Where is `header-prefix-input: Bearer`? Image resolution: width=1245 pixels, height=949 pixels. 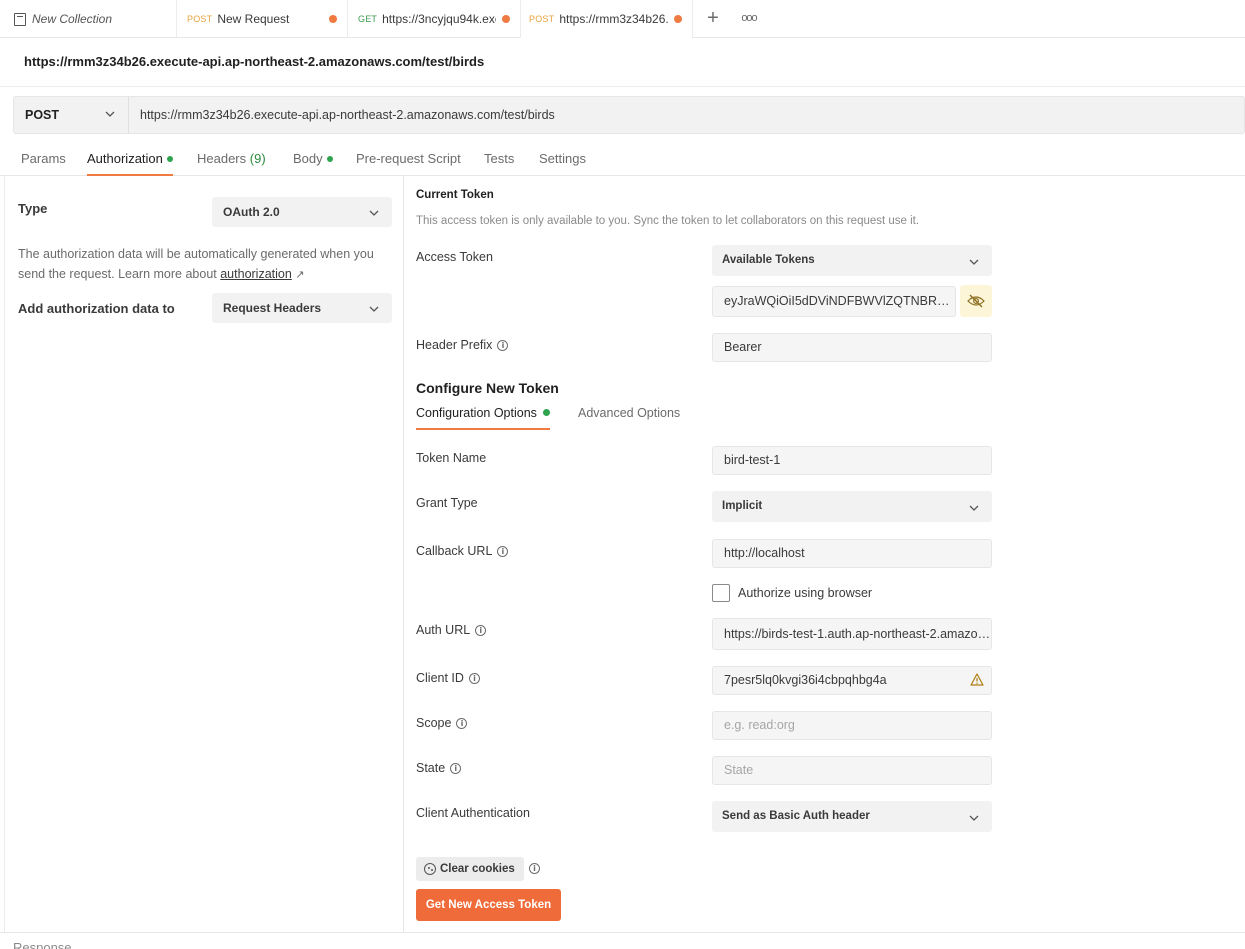
header-prefix-input: Bearer is located at coordinates (852, 347).